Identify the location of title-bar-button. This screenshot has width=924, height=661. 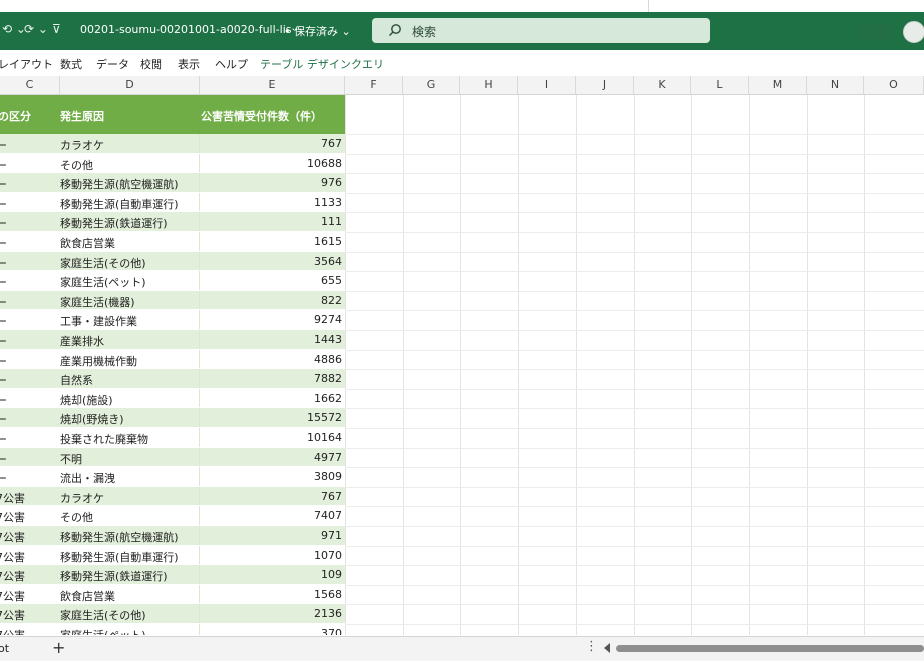
(877, 32).